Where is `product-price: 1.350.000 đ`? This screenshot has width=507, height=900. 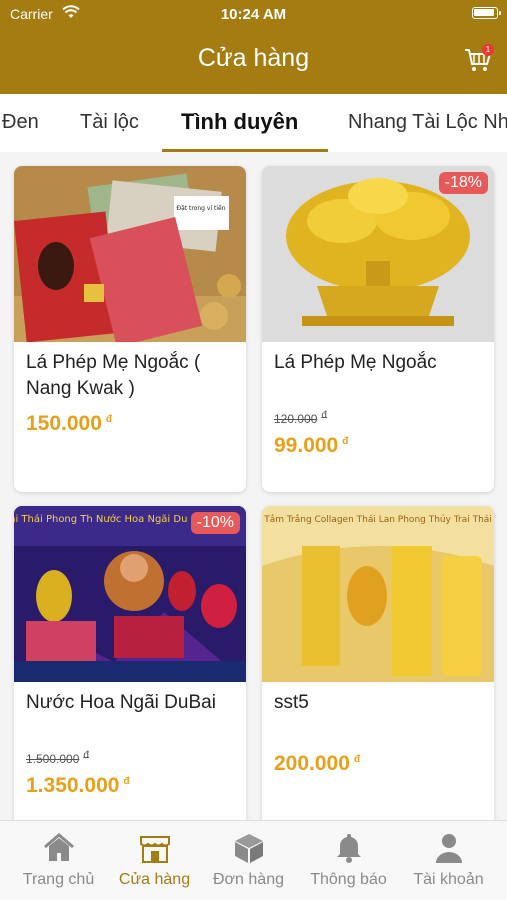 product-price: 1.350.000 đ is located at coordinates (78, 785).